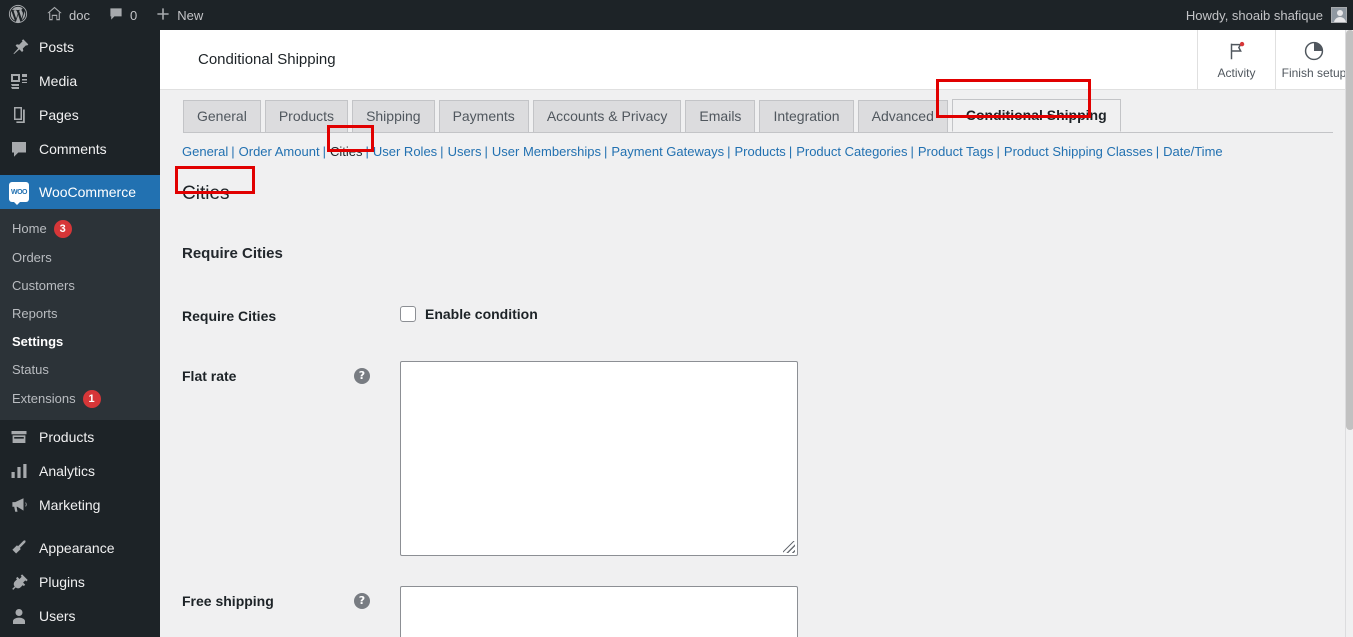 The height and width of the screenshot is (637, 1353). What do you see at coordinates (80, 47) in the screenshot?
I see `sidebar-item-posts: Posts` at bounding box center [80, 47].